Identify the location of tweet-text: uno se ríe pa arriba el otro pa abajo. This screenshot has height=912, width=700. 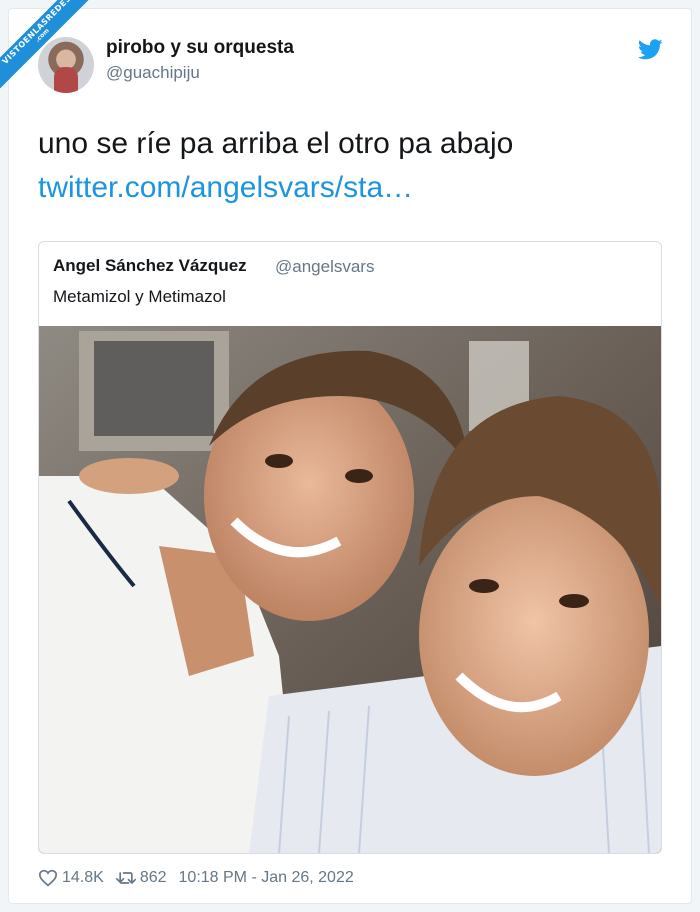
(276, 143).